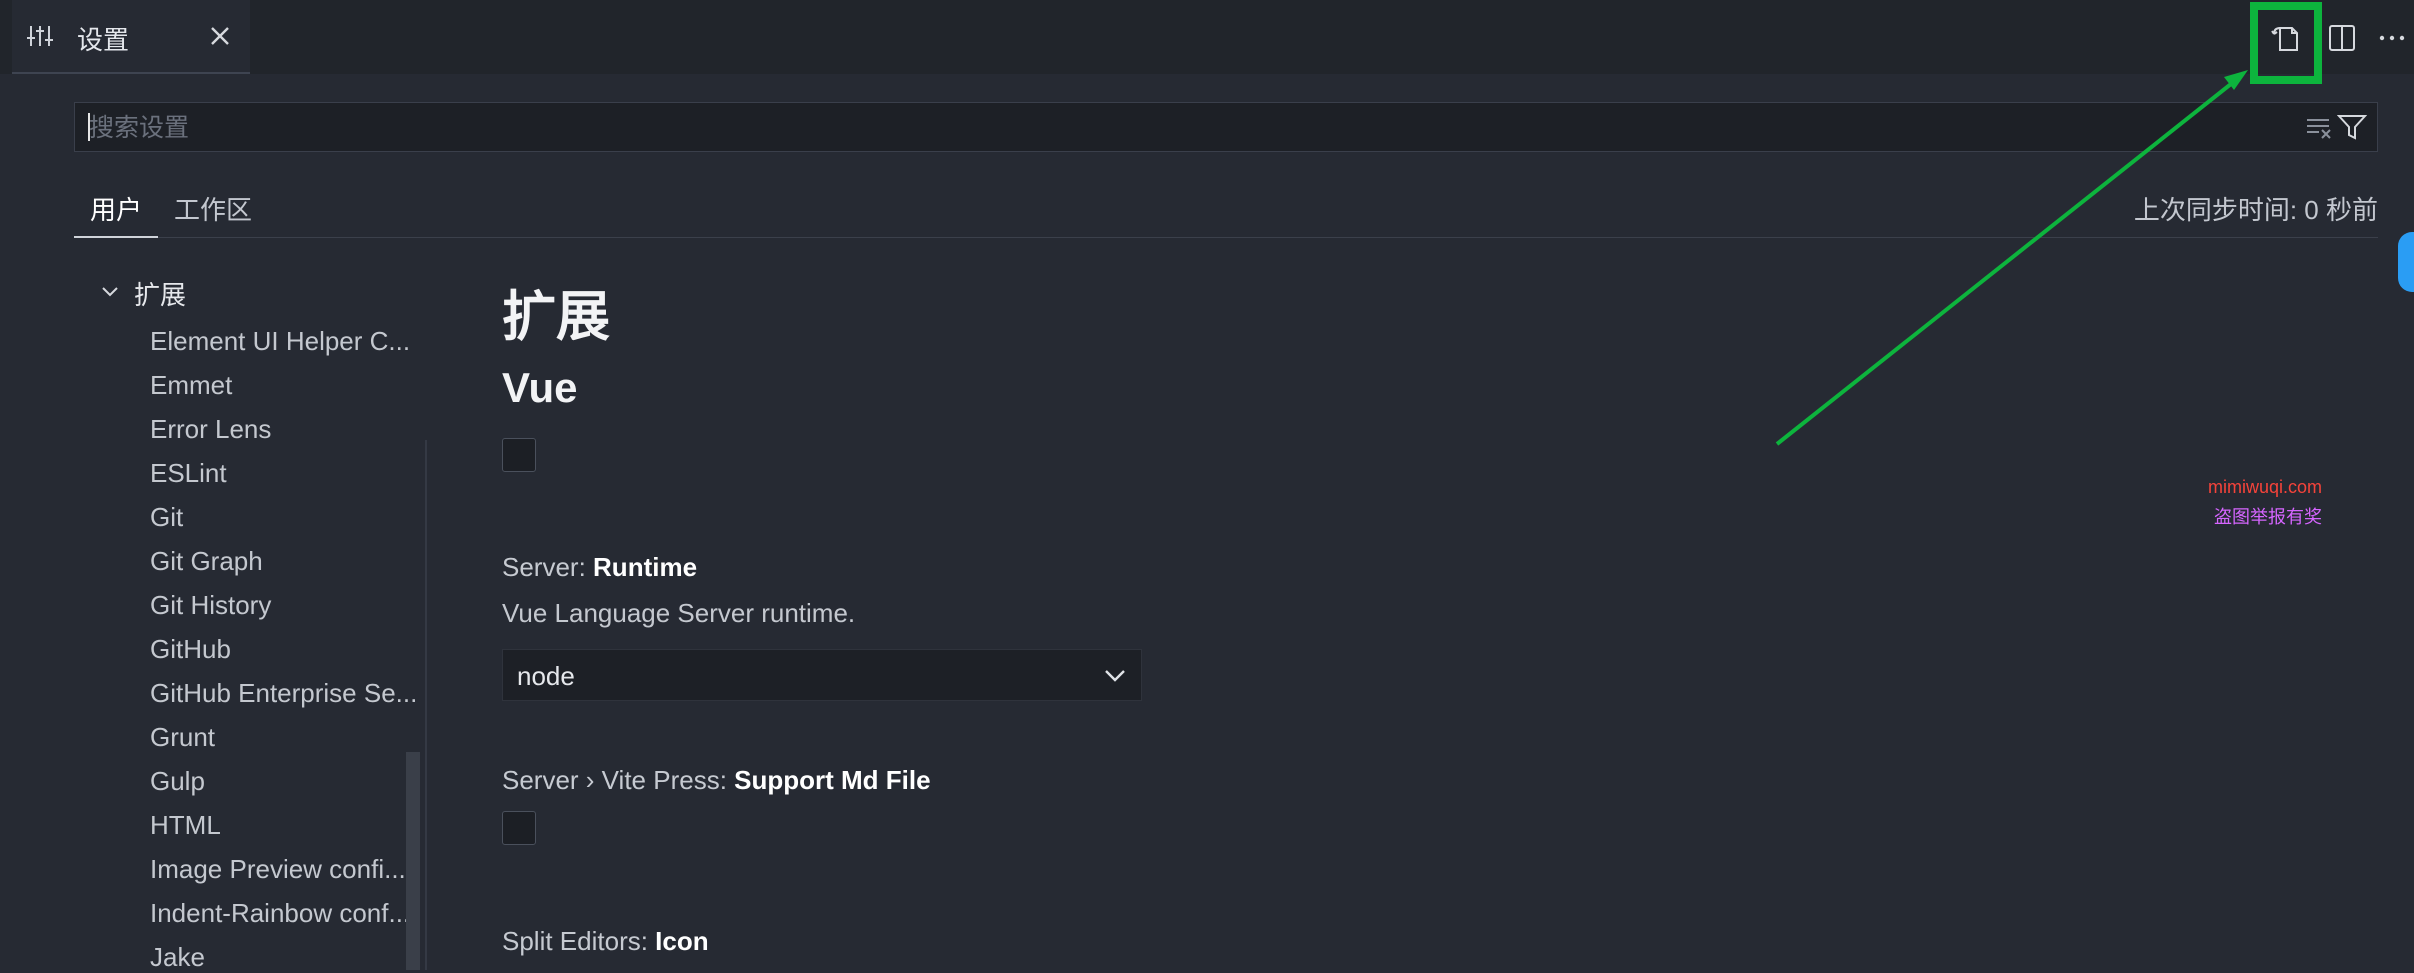 Image resolution: width=2414 pixels, height=973 pixels. I want to click on runtime-select: node, so click(822, 675).